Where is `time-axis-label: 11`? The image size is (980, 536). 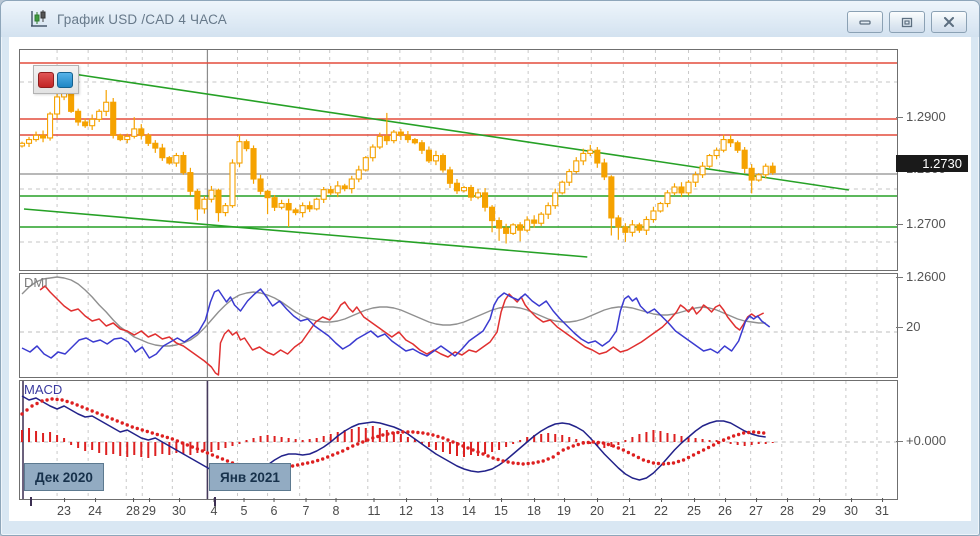 time-axis-label: 11 is located at coordinates (374, 508).